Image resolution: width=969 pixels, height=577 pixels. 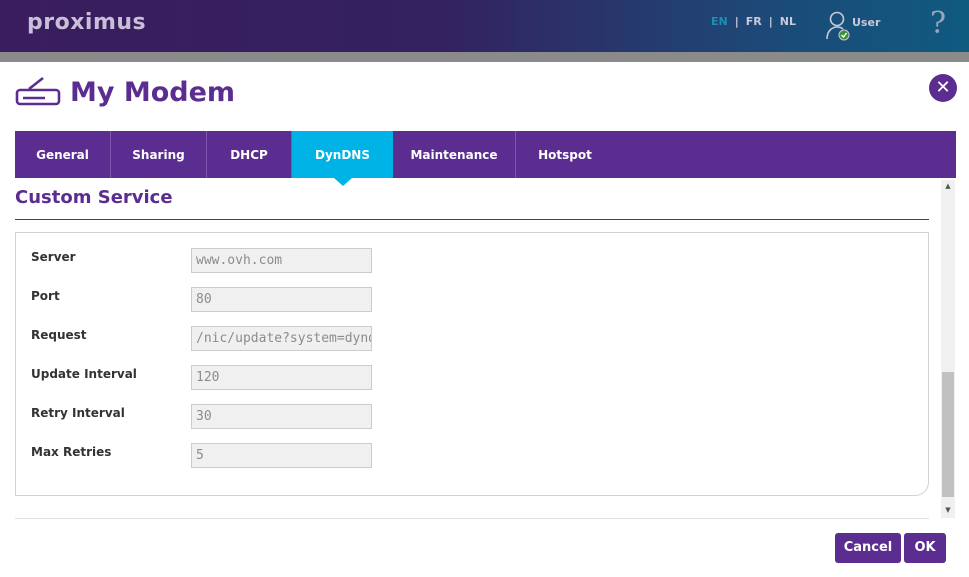 I want to click on scroll-up-arrow-icon: ▲, so click(x=948, y=187).